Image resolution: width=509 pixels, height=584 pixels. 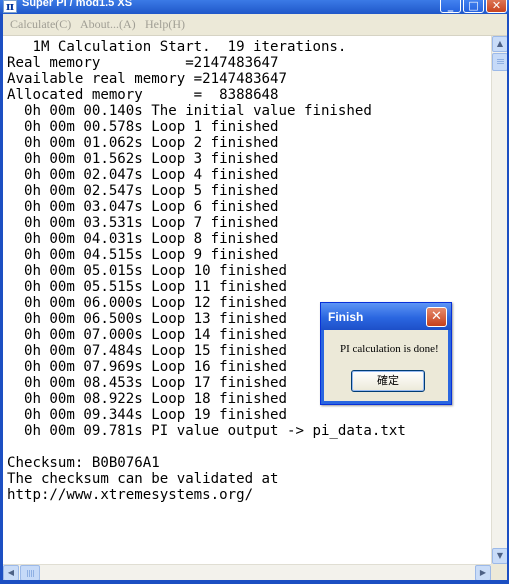 What do you see at coordinates (11, 573) in the screenshot?
I see `scroll-left-button: ◀` at bounding box center [11, 573].